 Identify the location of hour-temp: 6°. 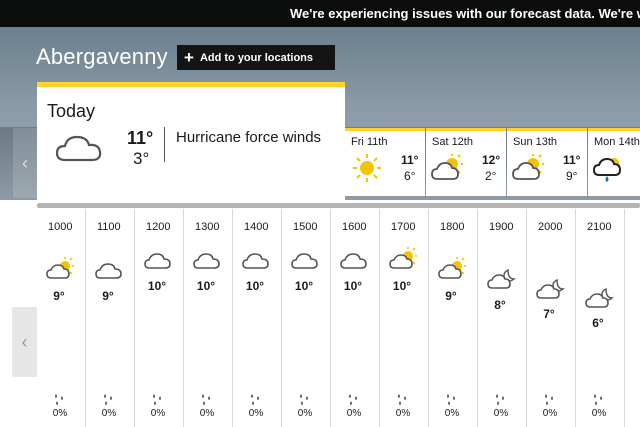
(598, 323).